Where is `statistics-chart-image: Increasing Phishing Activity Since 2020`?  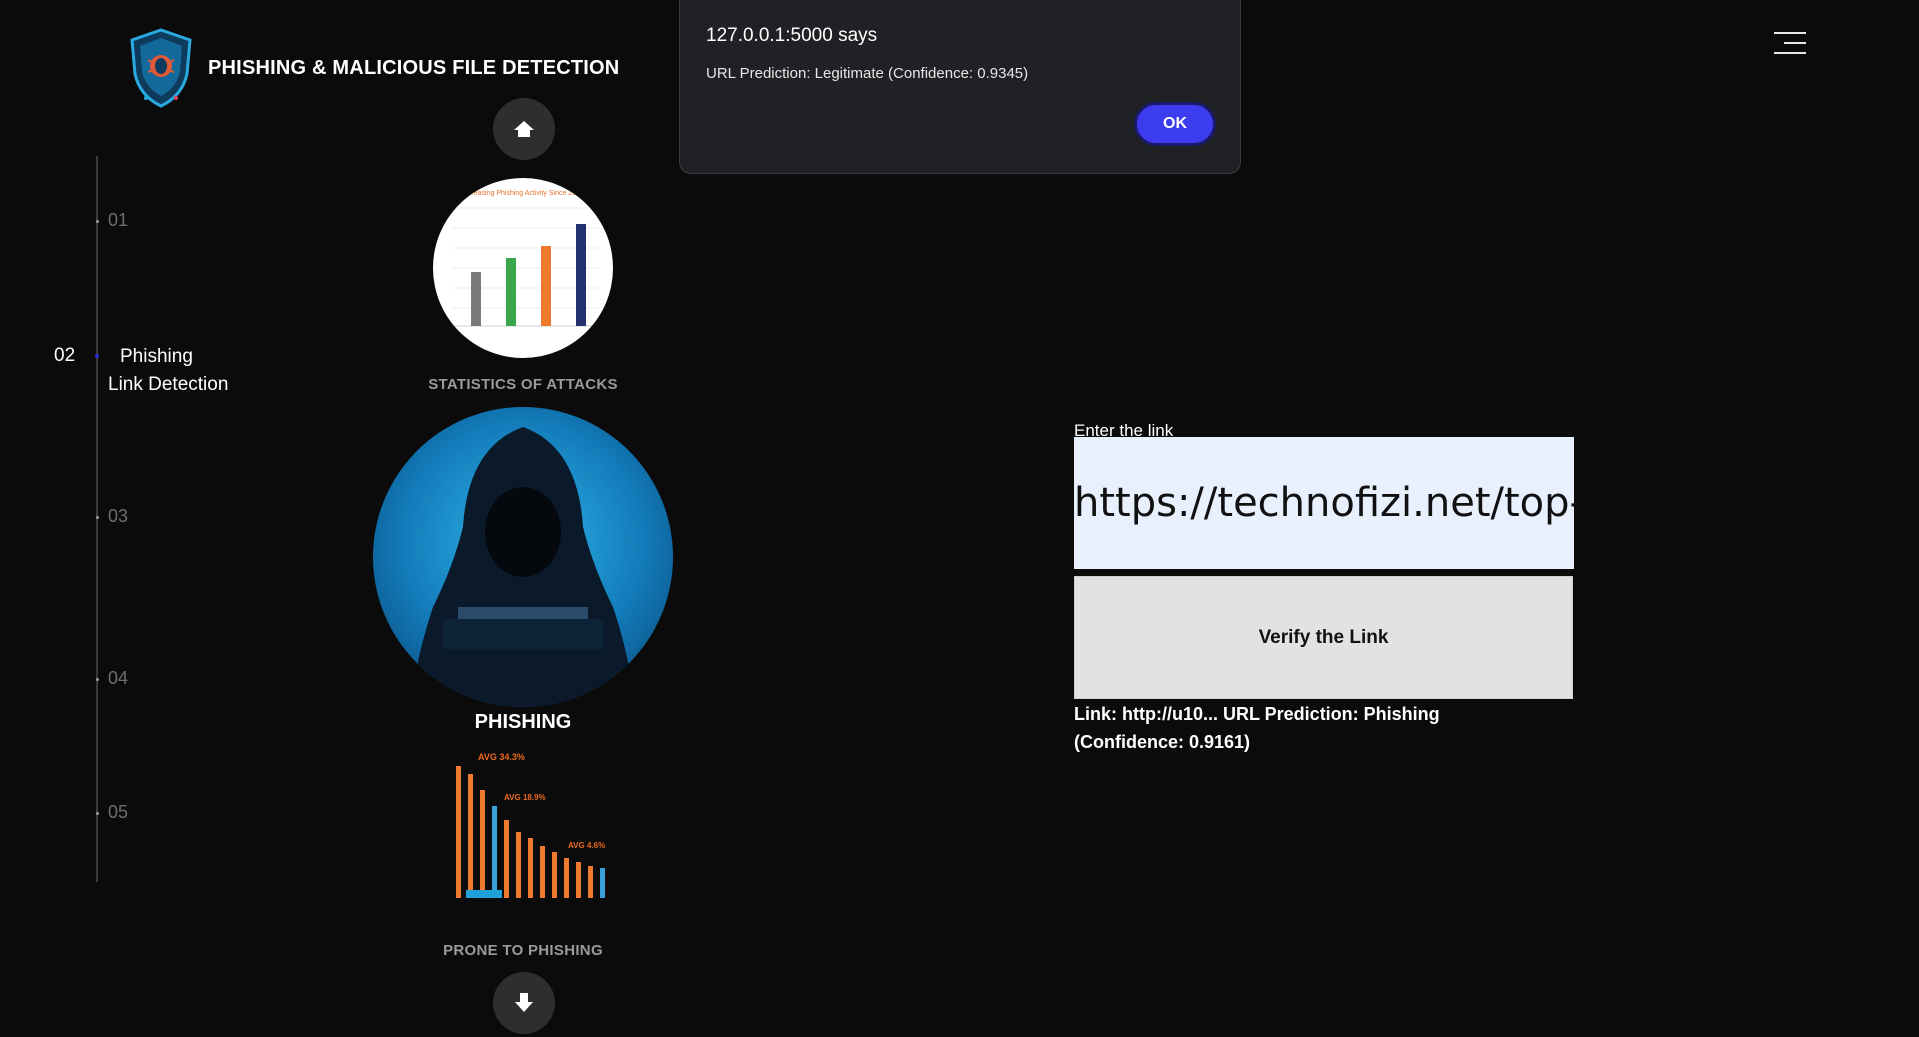 statistics-chart-image: Increasing Phishing Activity Since 2020 is located at coordinates (525, 258).